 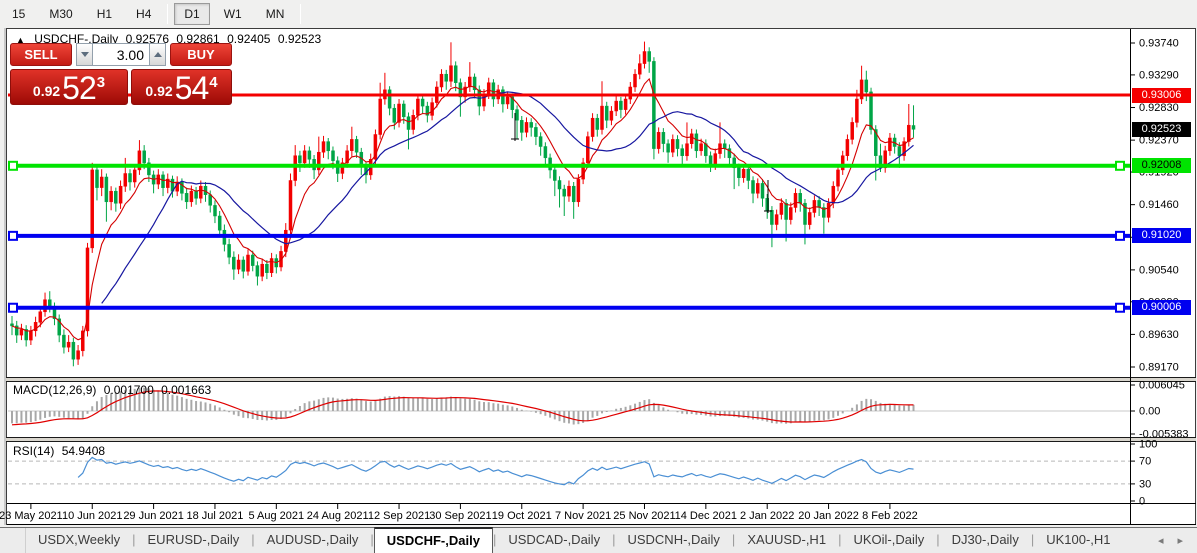 I want to click on rsi-name: RSI(14), so click(x=34, y=451).